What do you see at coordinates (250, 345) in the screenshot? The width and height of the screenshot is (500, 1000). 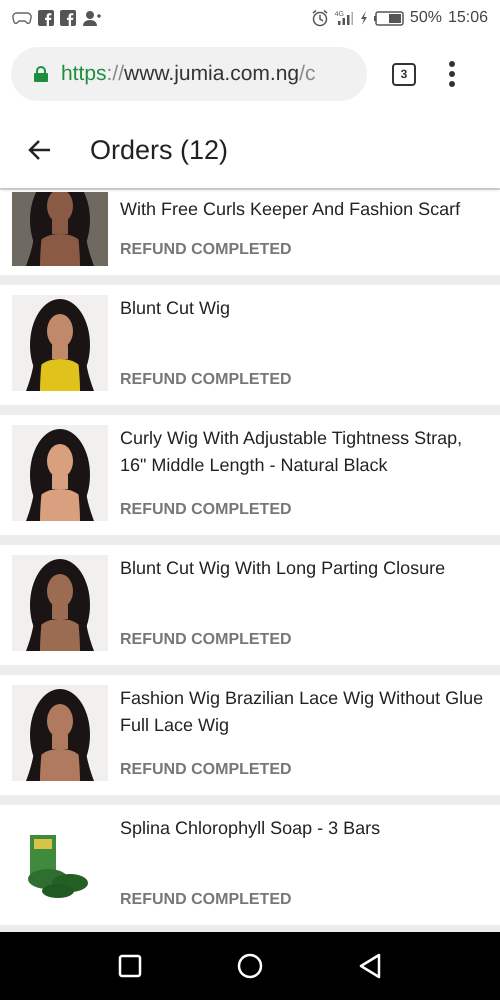 I see `order-card: Blunt Cut Wig REFUND COMPLETED` at bounding box center [250, 345].